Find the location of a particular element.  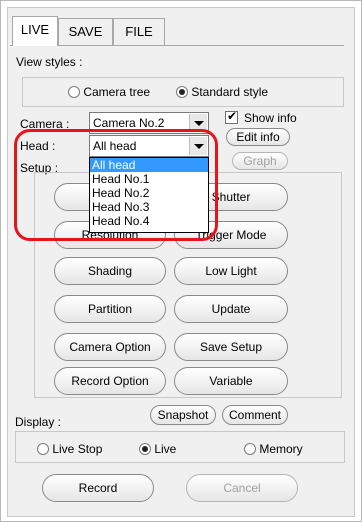

radio-camera-tree-indicator is located at coordinates (74, 91).